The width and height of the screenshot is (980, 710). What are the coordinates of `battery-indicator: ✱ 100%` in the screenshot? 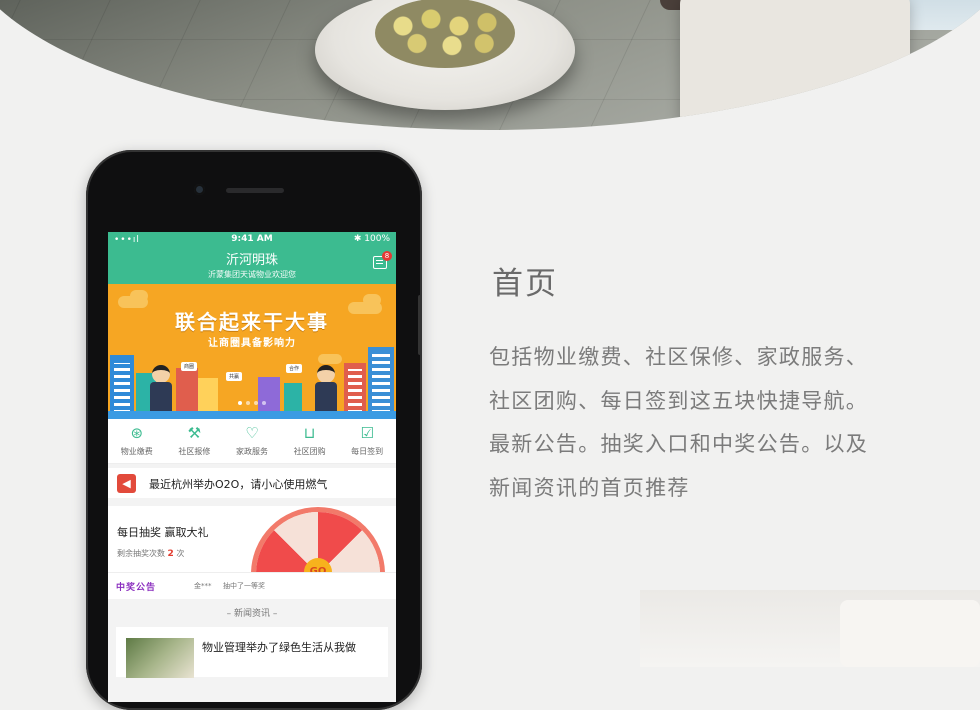 It's located at (371, 239).